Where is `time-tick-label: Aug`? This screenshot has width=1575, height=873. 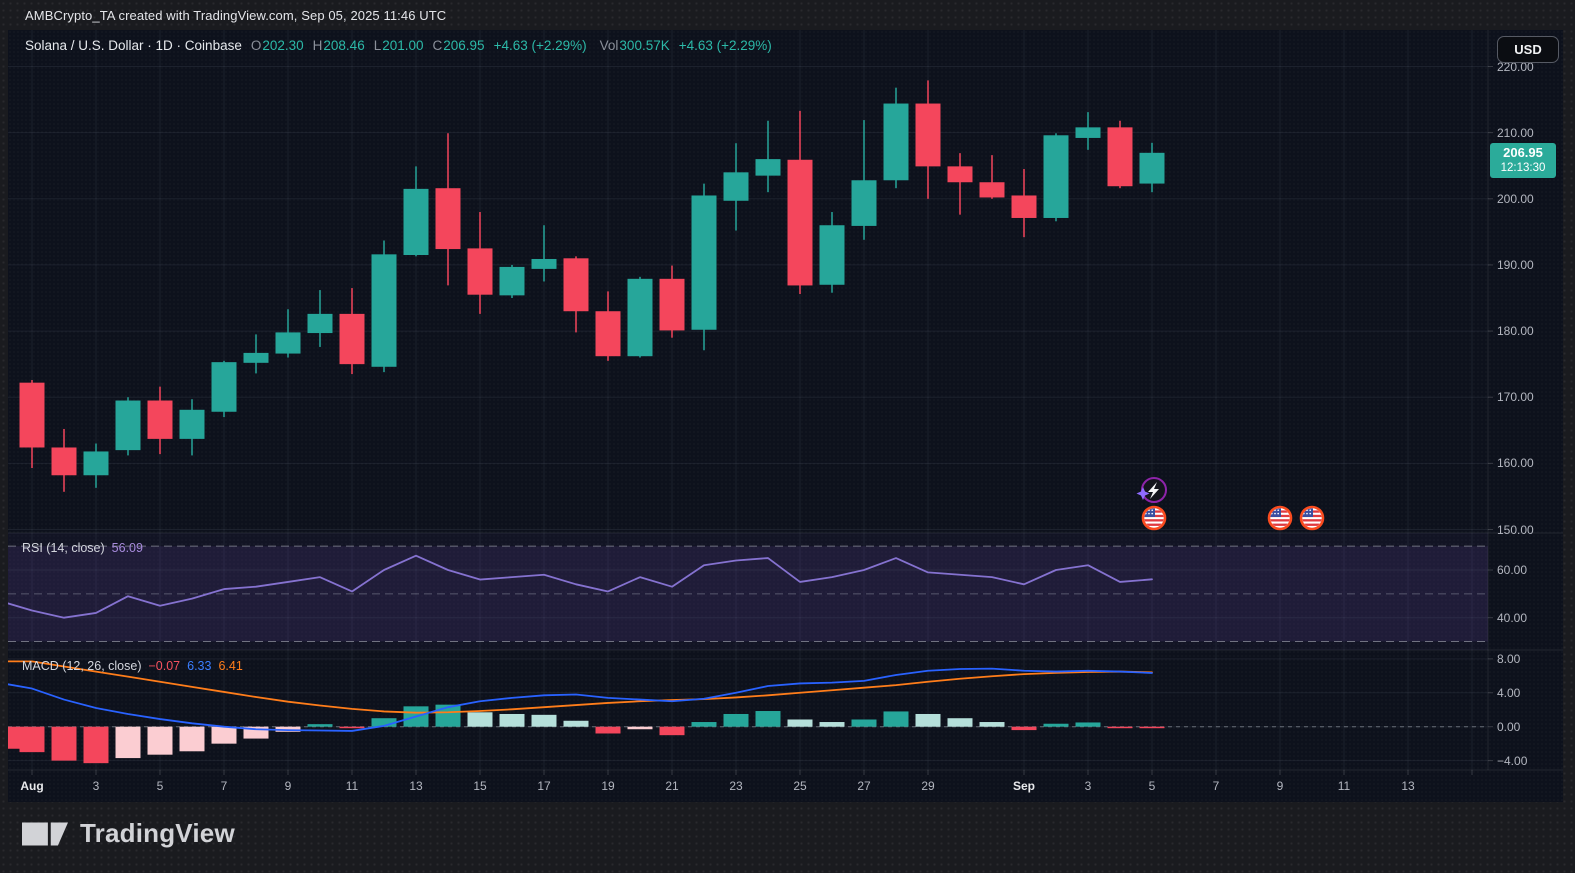
time-tick-label: Aug is located at coordinates (32, 786).